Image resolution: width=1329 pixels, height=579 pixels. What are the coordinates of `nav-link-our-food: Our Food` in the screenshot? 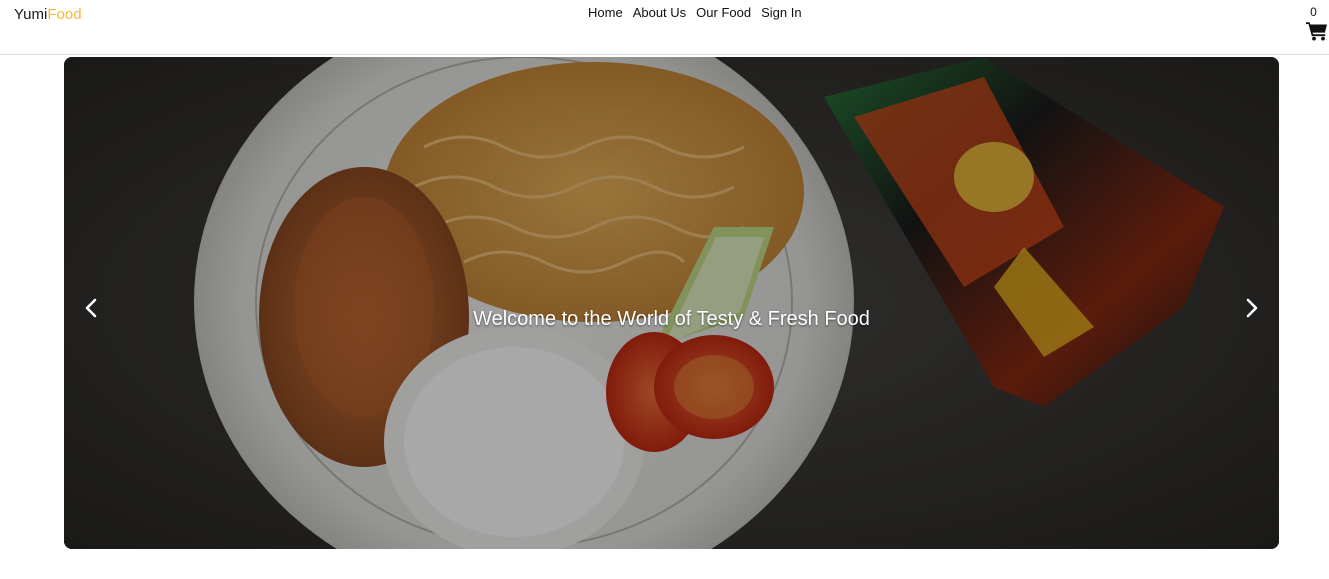 It's located at (723, 13).